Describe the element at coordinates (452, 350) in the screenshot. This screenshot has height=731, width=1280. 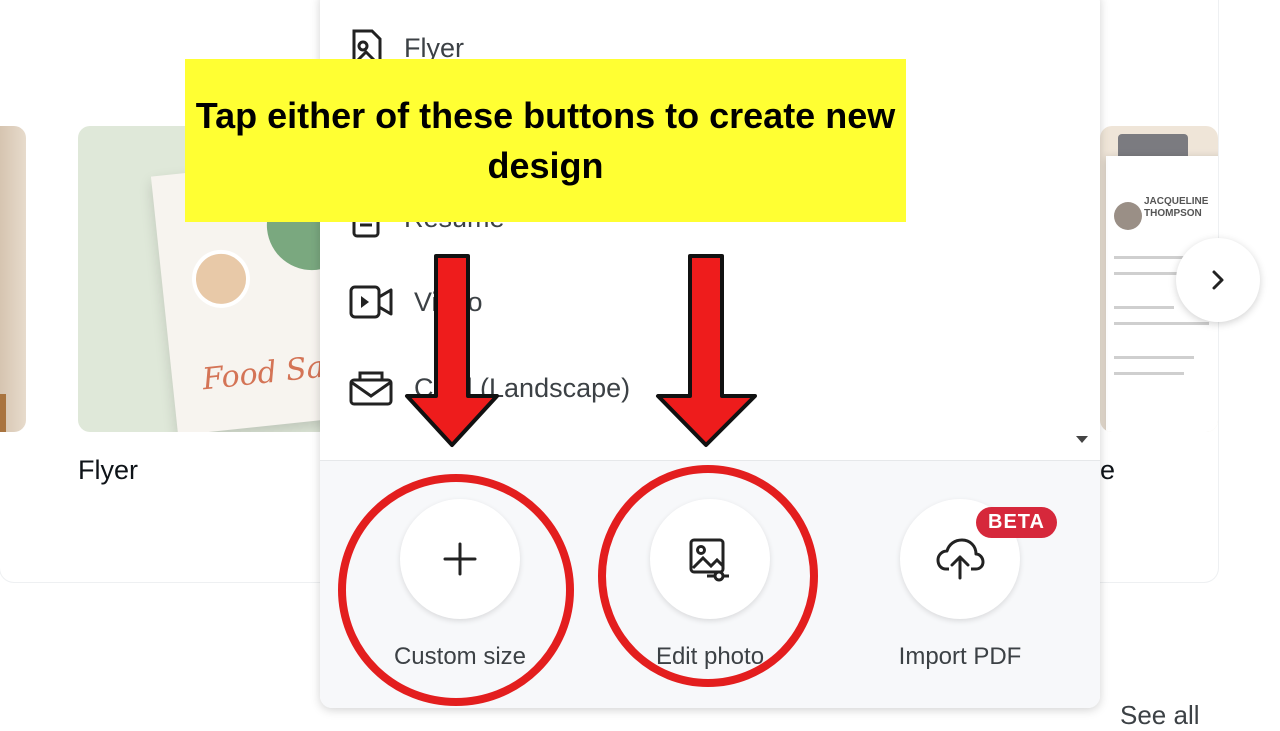
I see `annotation-arrow-left` at that location.